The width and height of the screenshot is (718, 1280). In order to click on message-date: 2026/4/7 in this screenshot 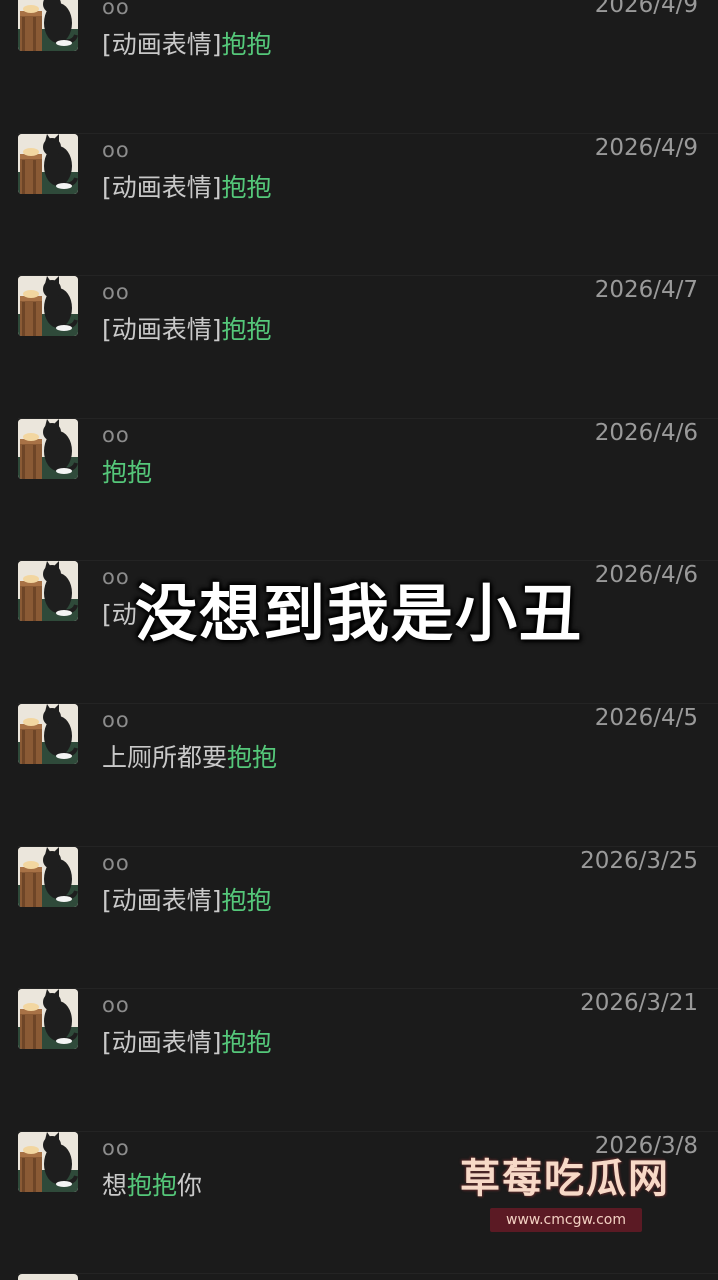, I will do `click(646, 290)`.